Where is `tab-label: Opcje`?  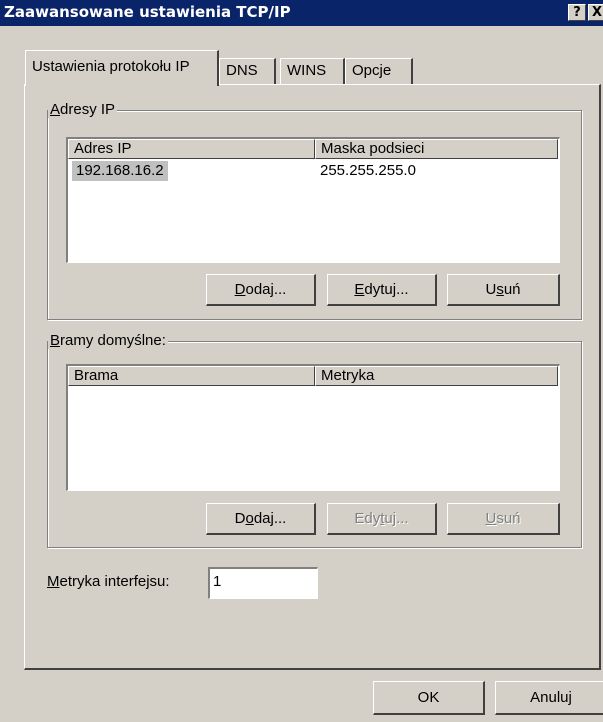 tab-label: Opcje is located at coordinates (372, 70).